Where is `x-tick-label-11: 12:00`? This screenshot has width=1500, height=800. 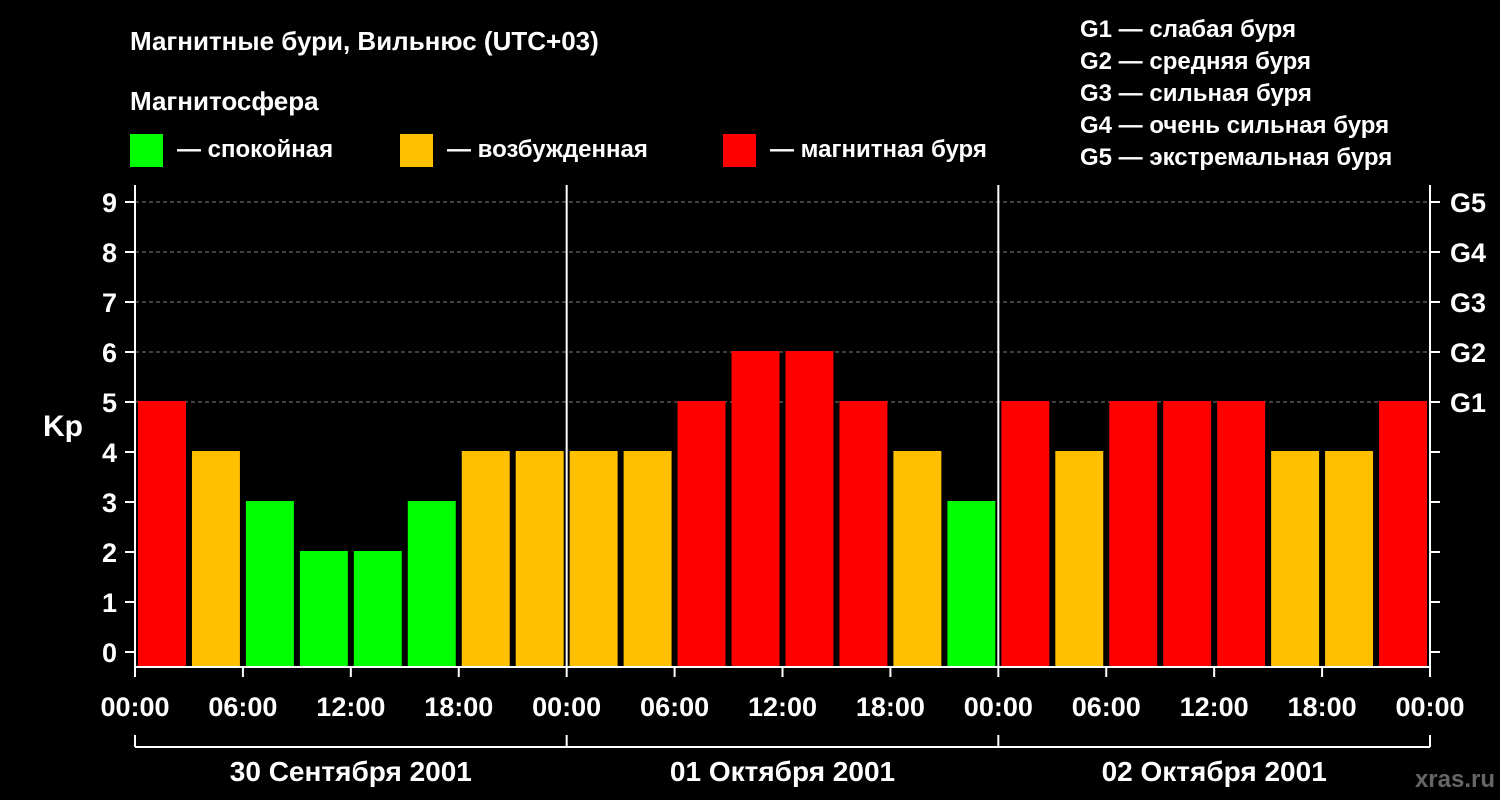 x-tick-label-11: 12:00 is located at coordinates (1214, 707).